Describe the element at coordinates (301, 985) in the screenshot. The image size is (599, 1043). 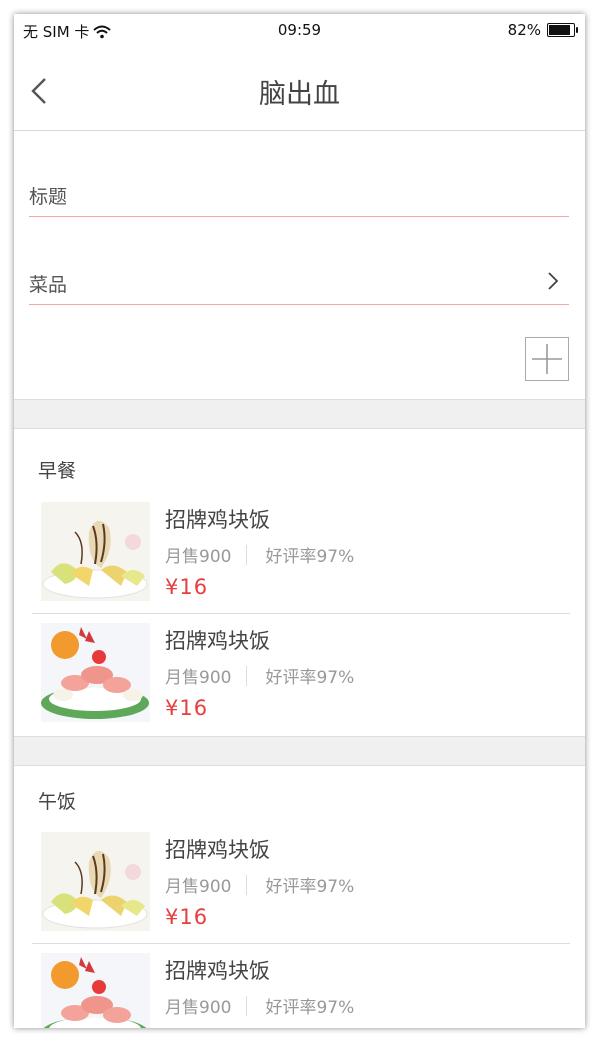
I see `dish-item: 招牌鸡块饭 月售900 好评率97%` at that location.